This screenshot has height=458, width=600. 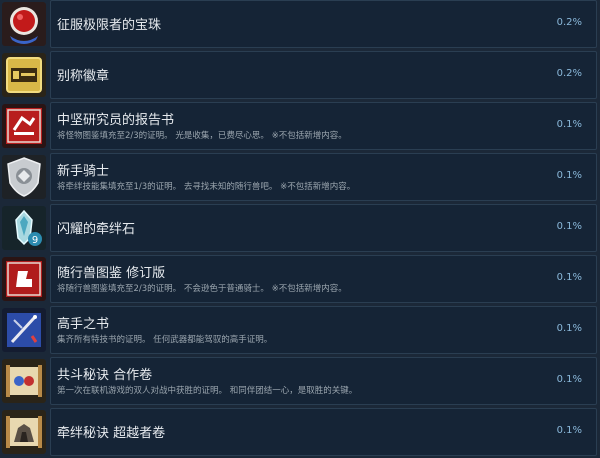 What do you see at coordinates (24, 432) in the screenshot?
I see `kinship-scroll-icon` at bounding box center [24, 432].